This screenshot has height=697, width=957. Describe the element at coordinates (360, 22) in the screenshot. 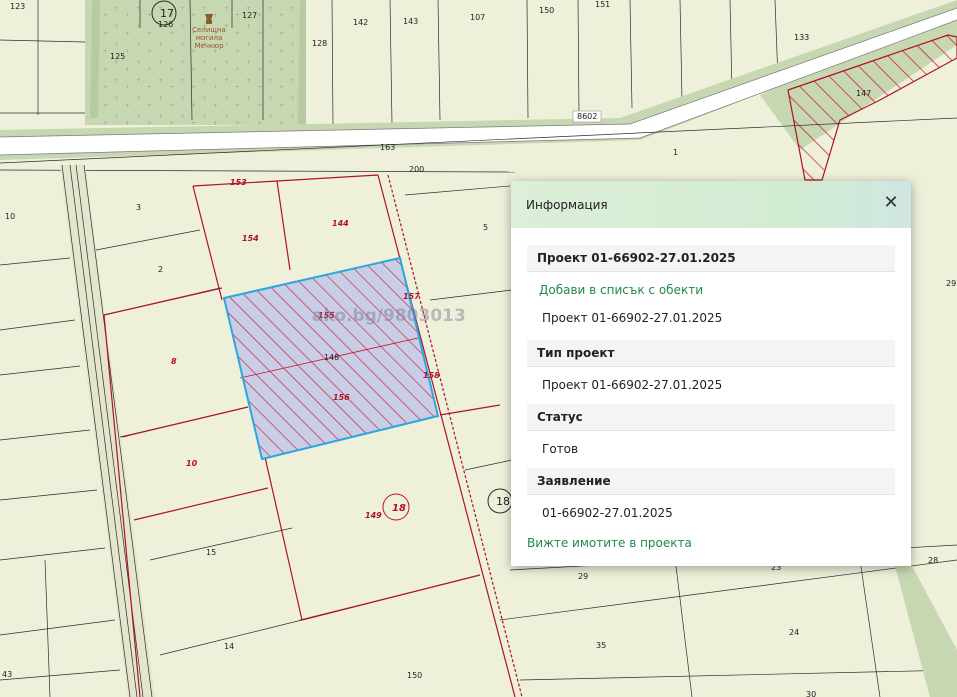

I see `parcel-number-label: 142` at that location.